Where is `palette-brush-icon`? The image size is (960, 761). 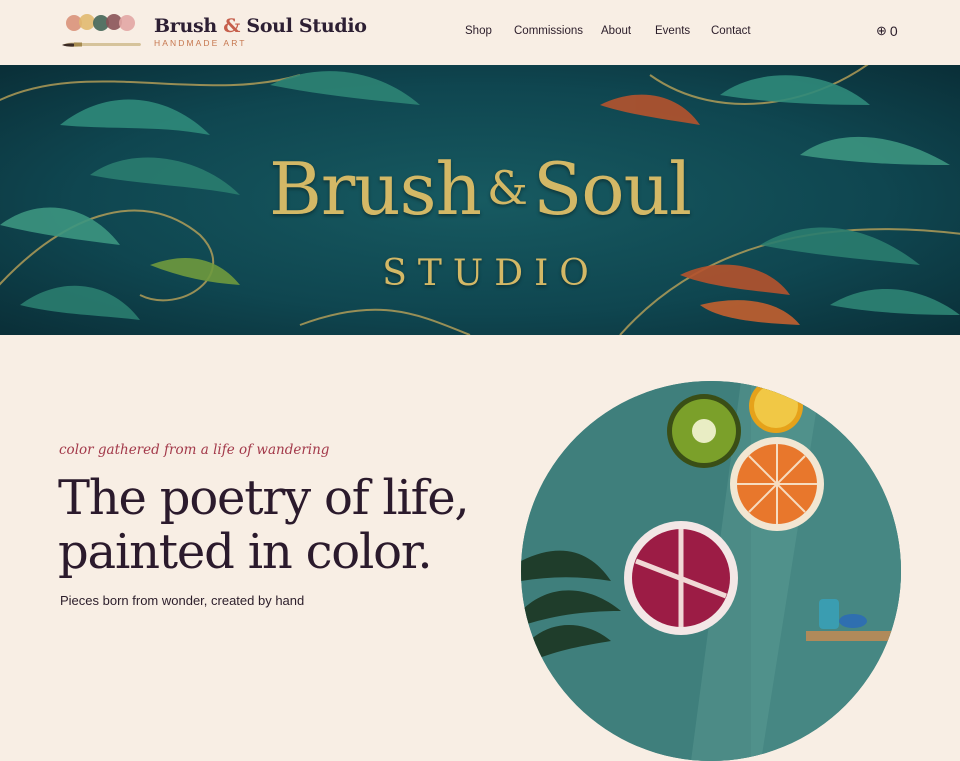 palette-brush-icon is located at coordinates (101, 30).